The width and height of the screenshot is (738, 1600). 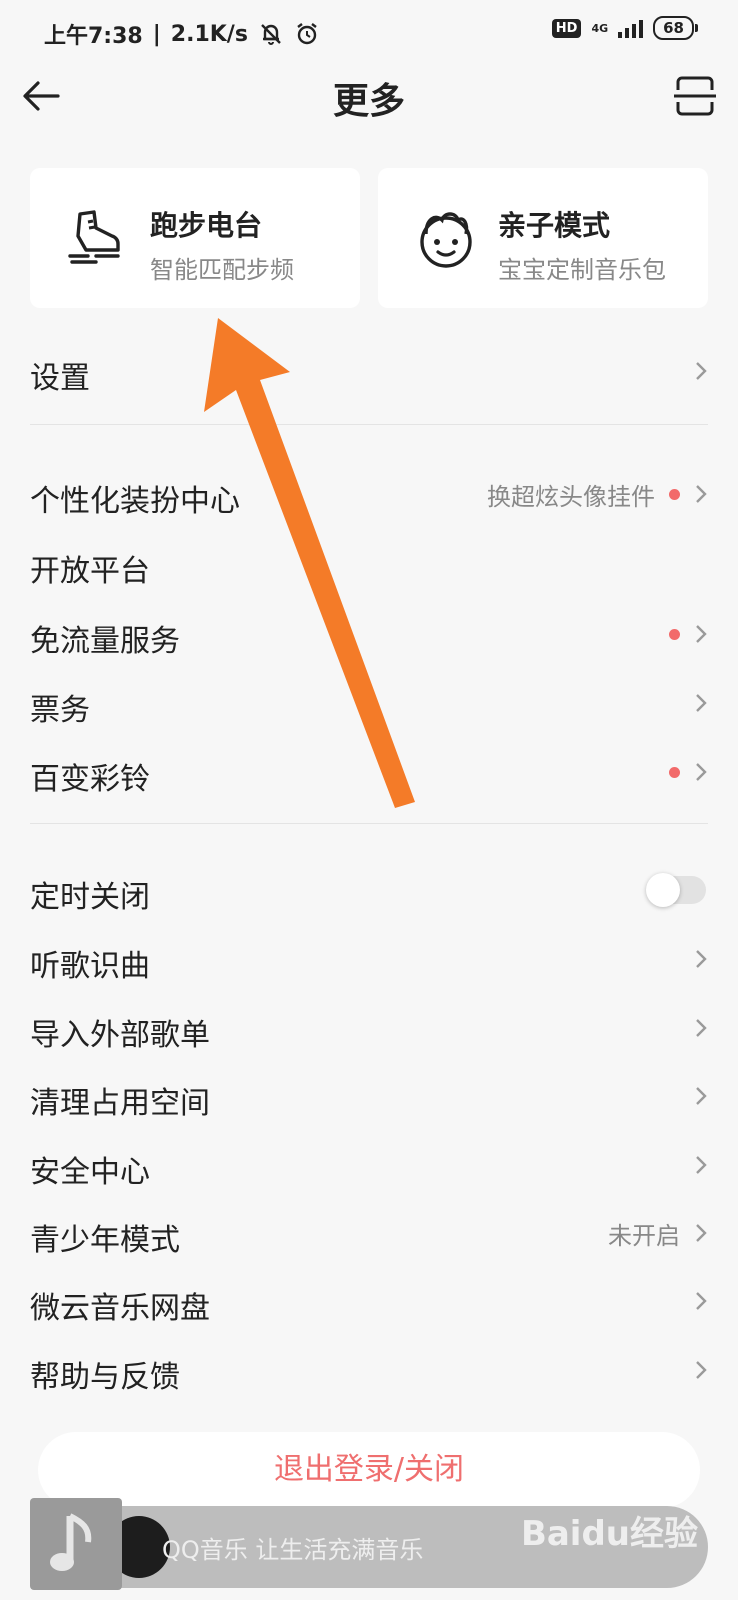 I want to click on card-title: 跑步电台, so click(x=206, y=225).